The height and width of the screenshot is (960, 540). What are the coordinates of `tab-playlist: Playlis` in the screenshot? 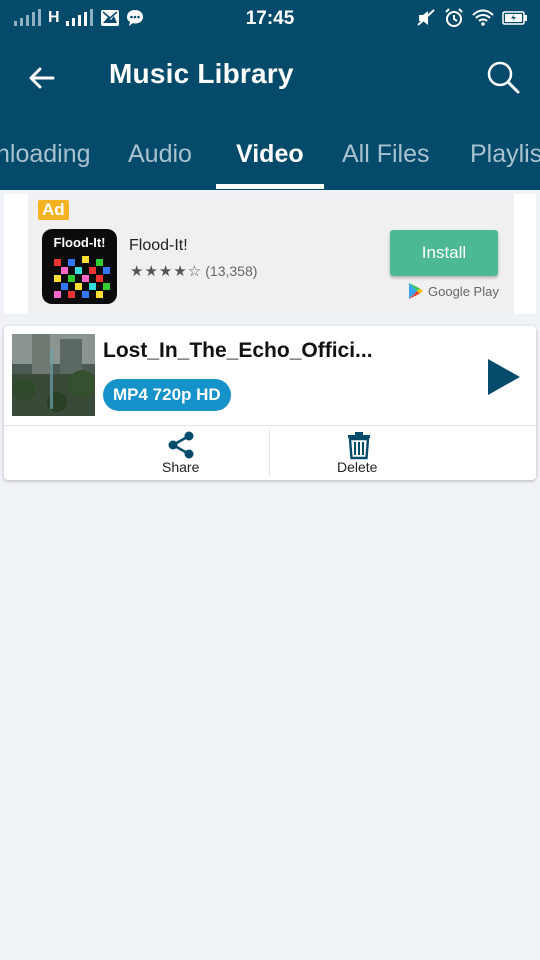 It's located at (505, 154).